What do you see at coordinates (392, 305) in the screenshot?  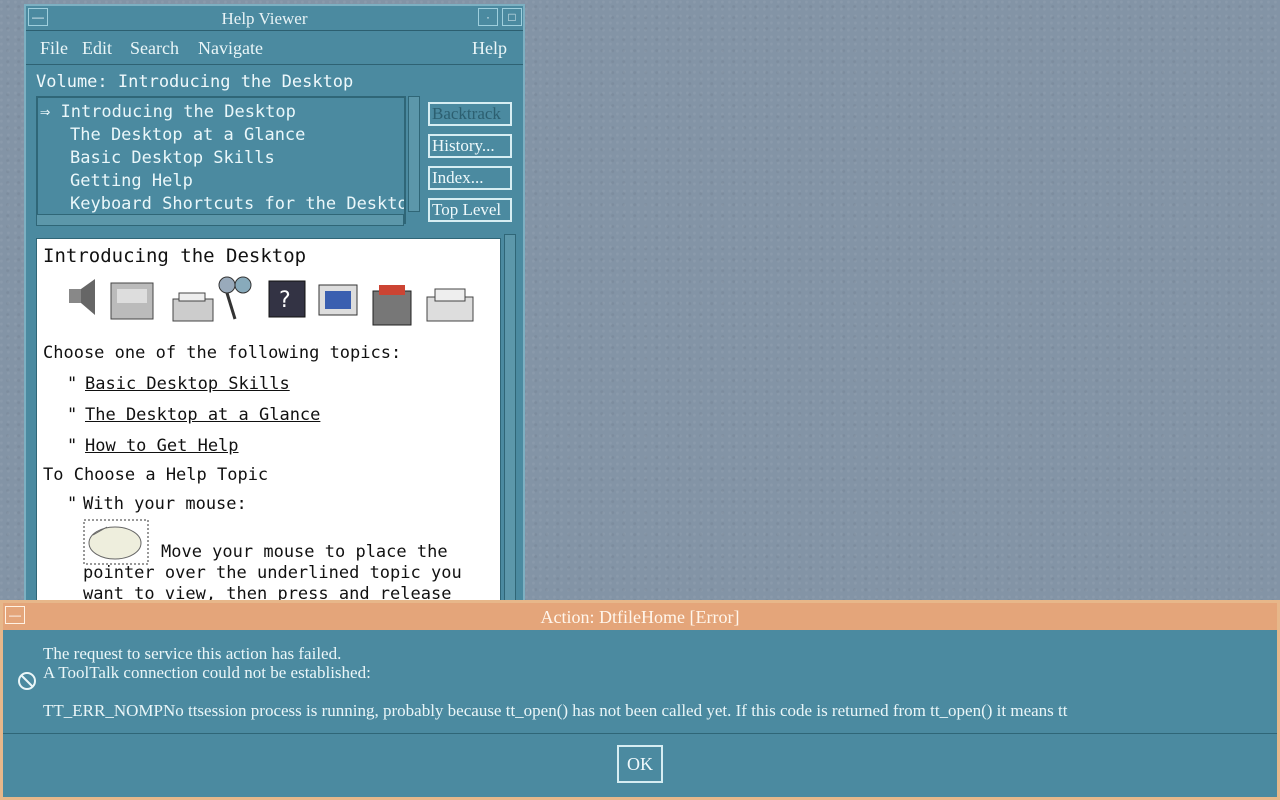 I see `file-cabinet-icon` at bounding box center [392, 305].